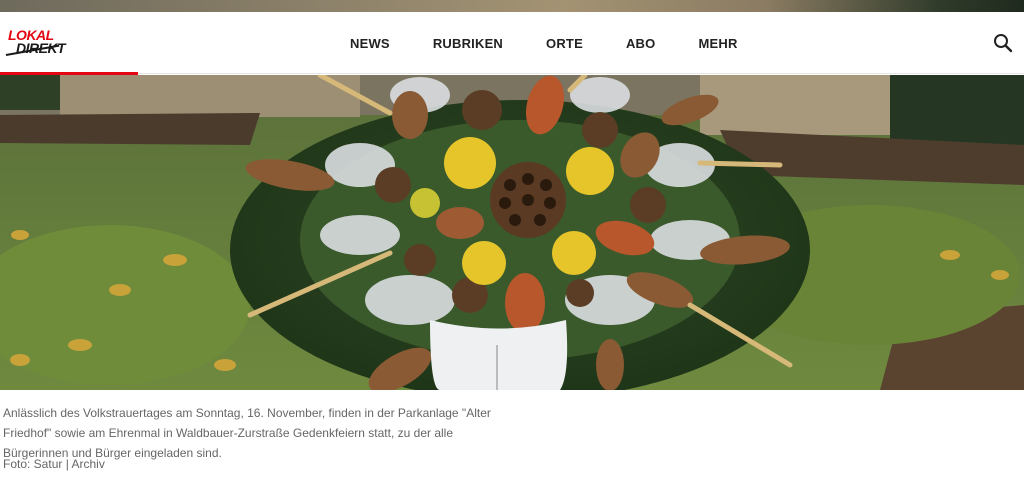 This screenshot has height=482, width=1024. I want to click on nav-mehr: MEHR, so click(717, 43).